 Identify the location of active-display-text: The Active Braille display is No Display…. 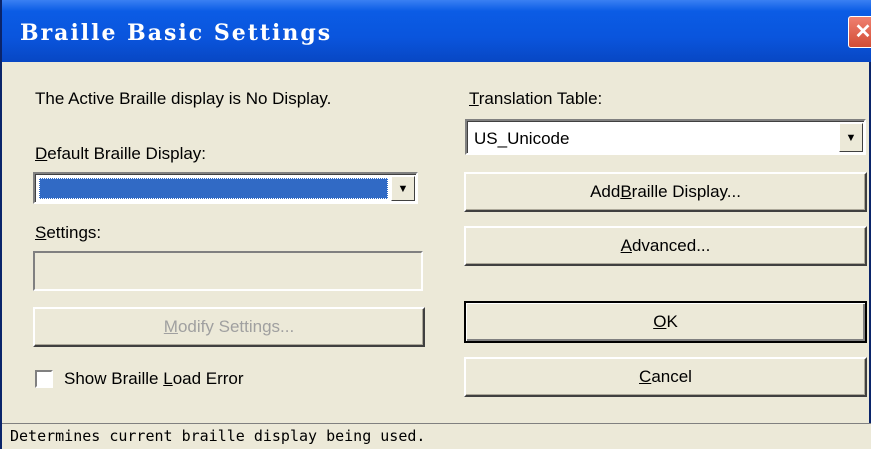
(183, 98).